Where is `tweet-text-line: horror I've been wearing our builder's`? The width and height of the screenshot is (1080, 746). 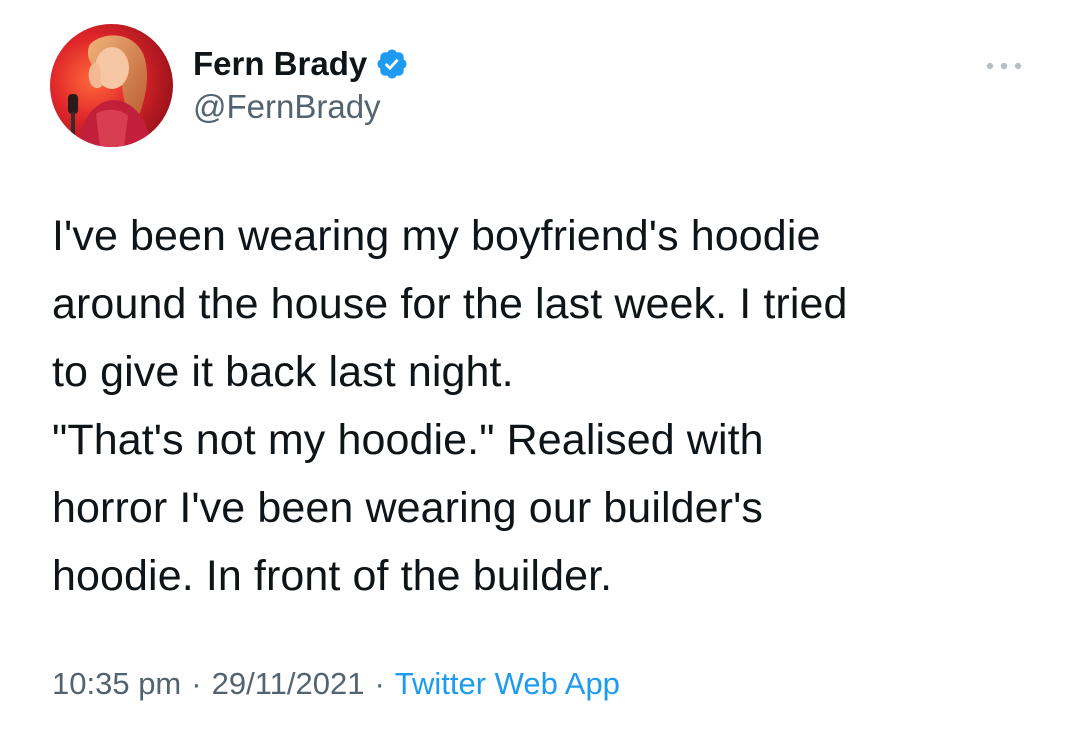 tweet-text-line: horror I've been wearing our builder's is located at coordinates (407, 508).